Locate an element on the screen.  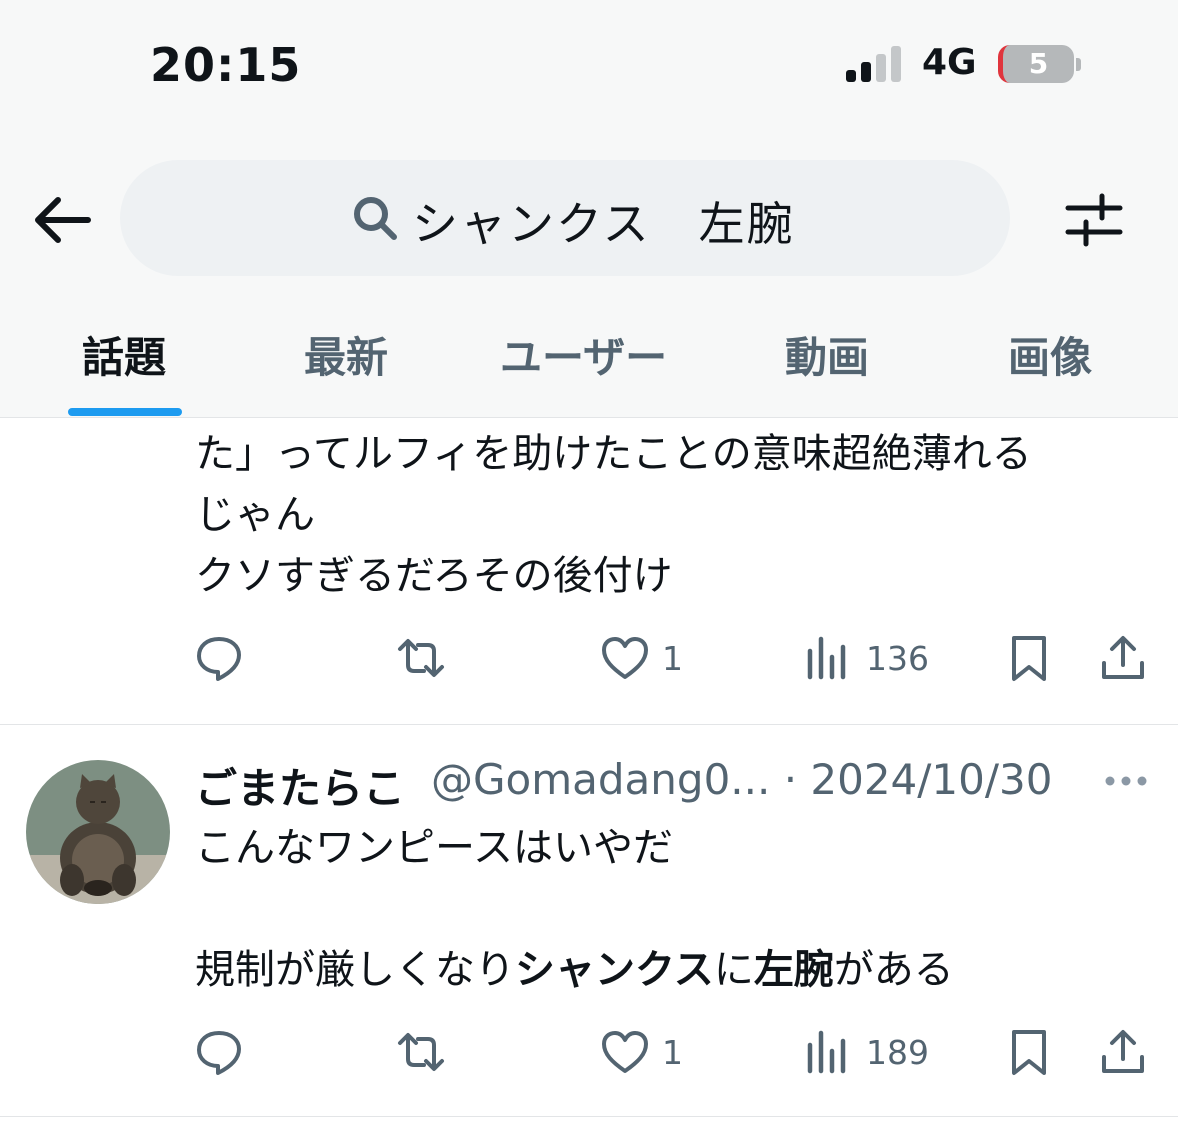
display-name: ごまたらこ is located at coordinates (300, 785).